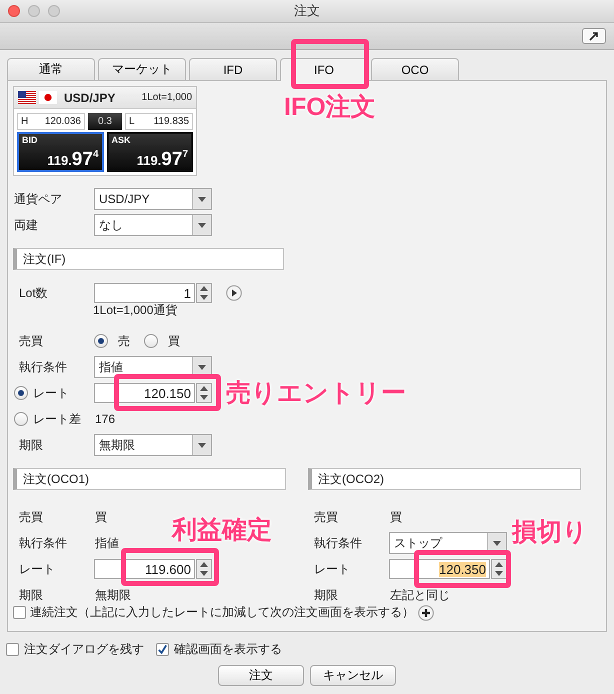  What do you see at coordinates (426, 612) in the screenshot?
I see `plus-icon` at bounding box center [426, 612].